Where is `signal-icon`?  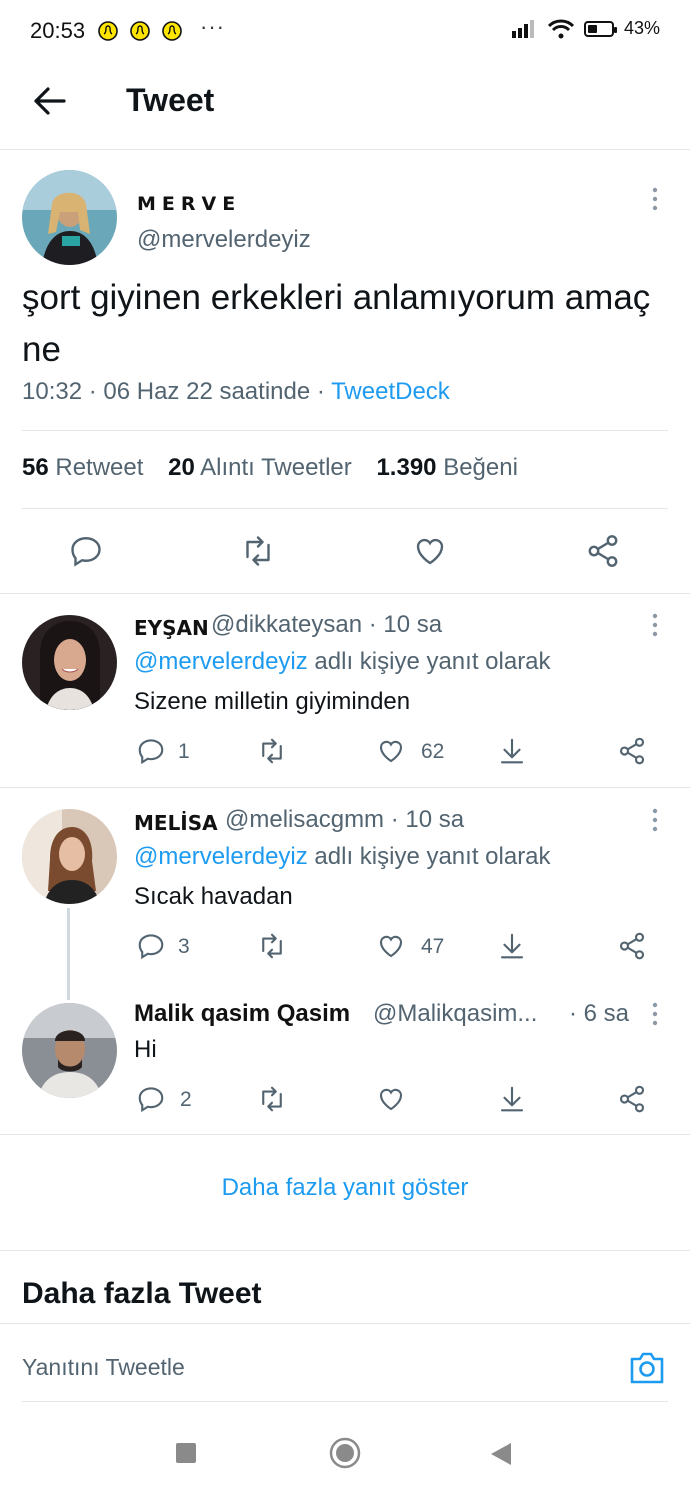
signal-icon is located at coordinates (522, 28).